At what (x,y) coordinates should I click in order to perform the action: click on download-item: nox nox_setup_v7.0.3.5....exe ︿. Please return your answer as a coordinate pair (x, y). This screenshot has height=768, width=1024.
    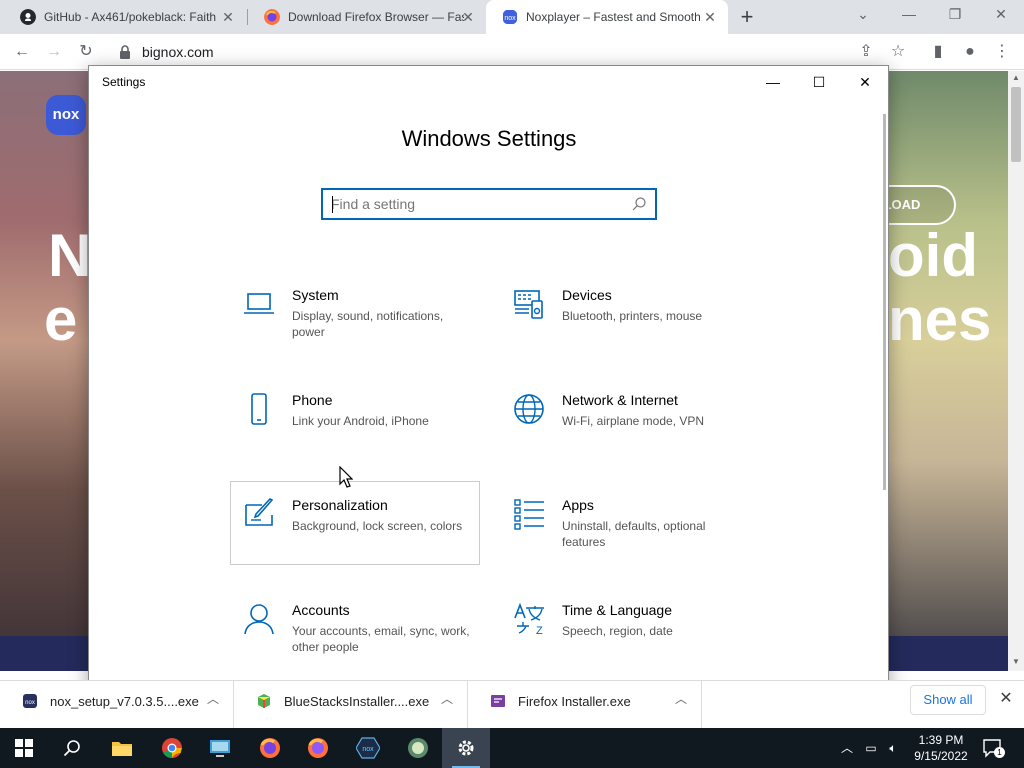
    Looking at the image, I should click on (117, 705).